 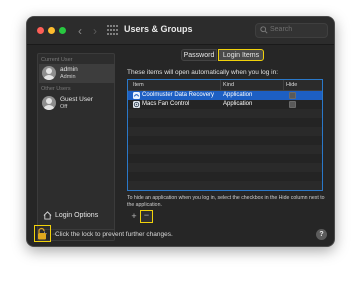 I want to click on current-user-header: Current User, so click(x=57, y=60).